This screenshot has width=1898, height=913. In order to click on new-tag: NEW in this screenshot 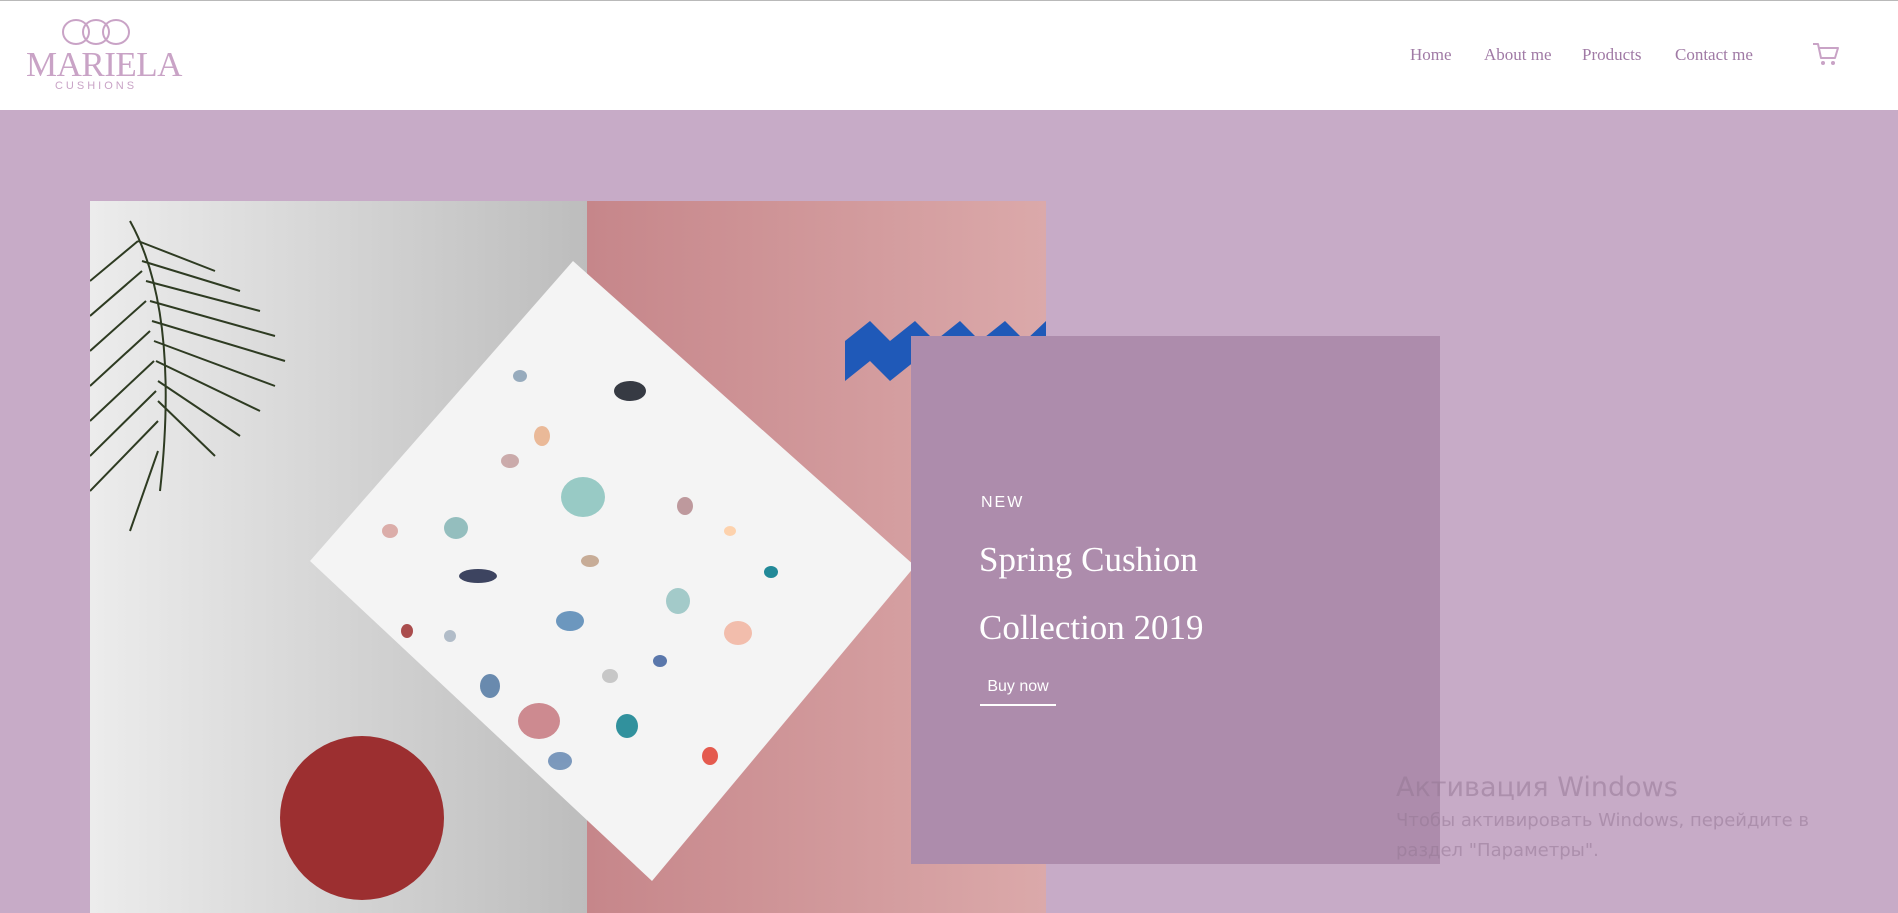, I will do `click(1003, 502)`.